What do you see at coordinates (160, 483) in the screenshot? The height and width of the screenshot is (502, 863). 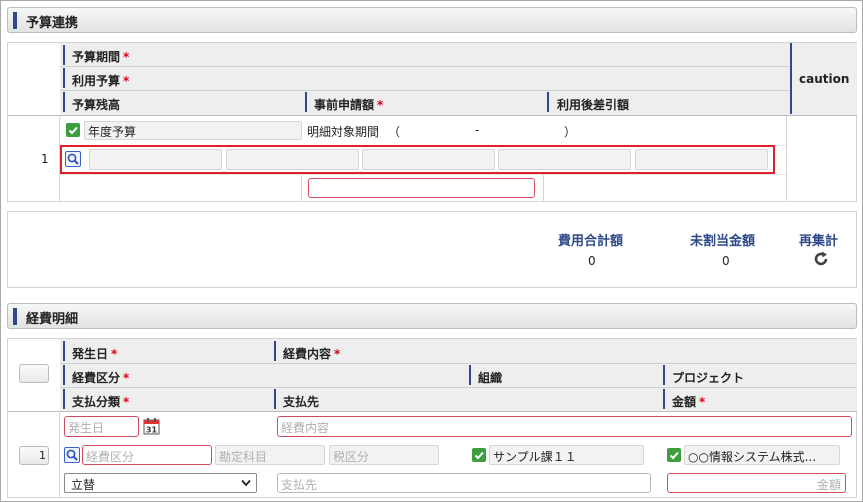 I see `payment-type-select: 立替` at bounding box center [160, 483].